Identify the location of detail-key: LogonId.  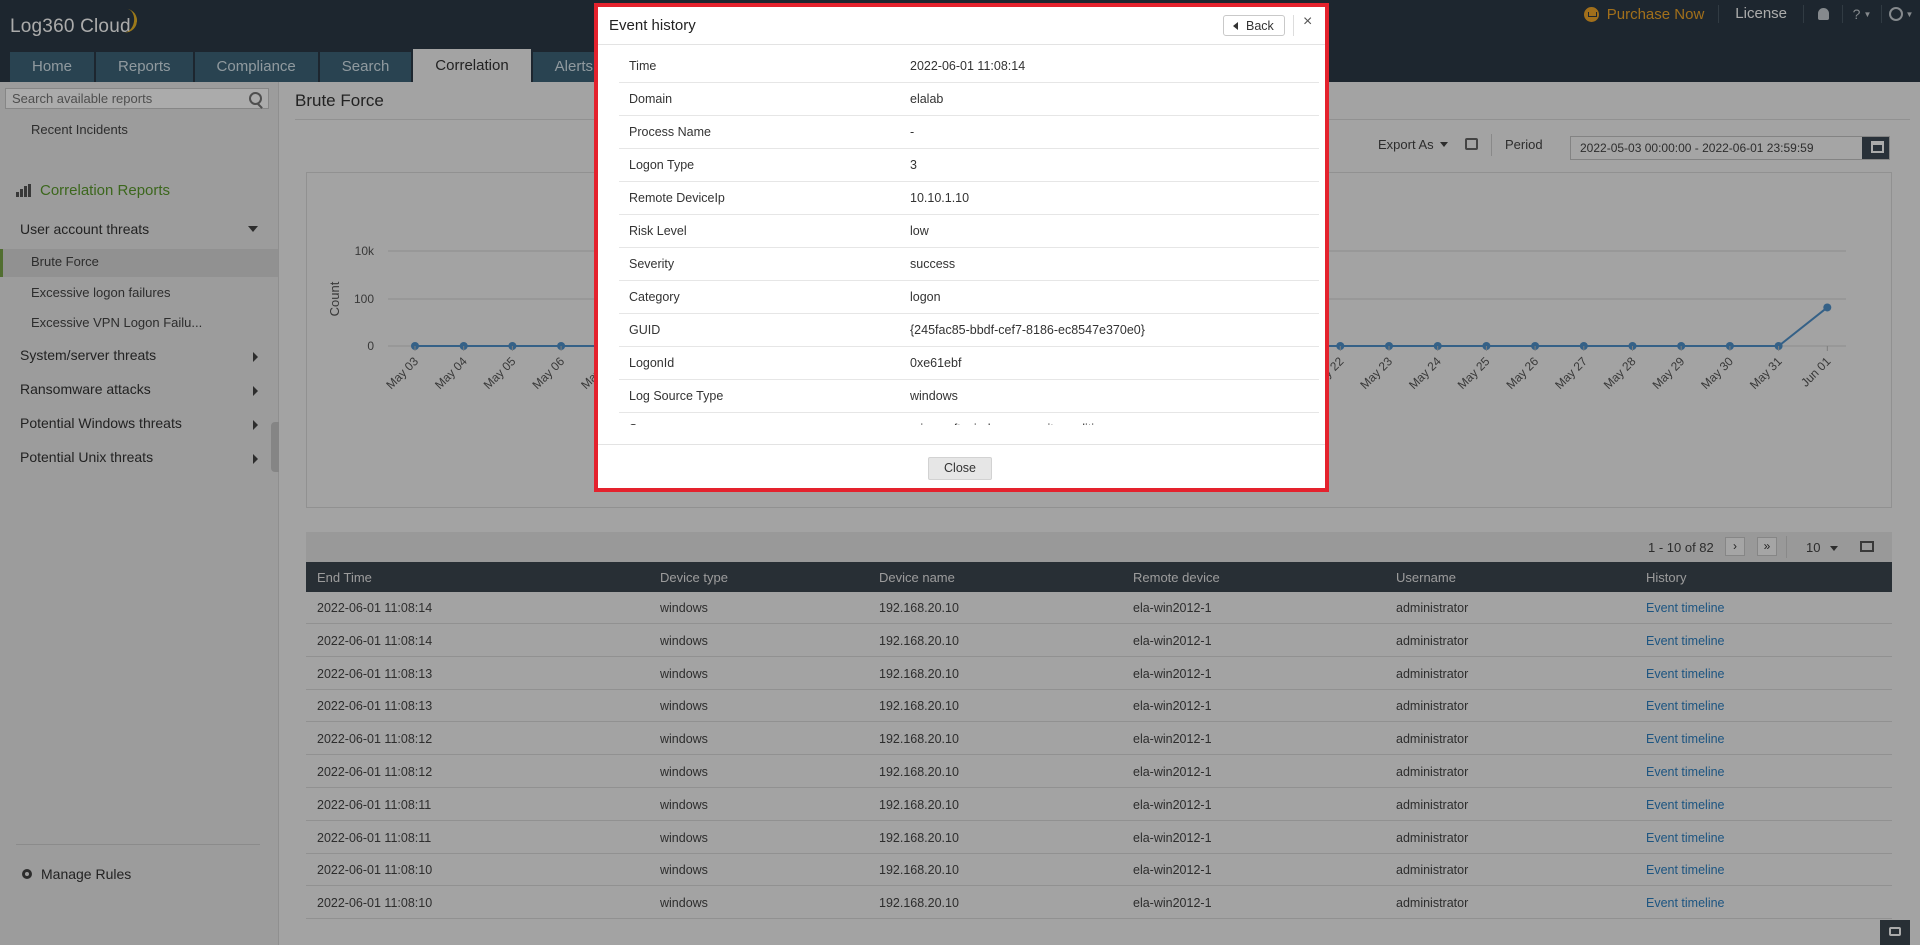
(652, 363).